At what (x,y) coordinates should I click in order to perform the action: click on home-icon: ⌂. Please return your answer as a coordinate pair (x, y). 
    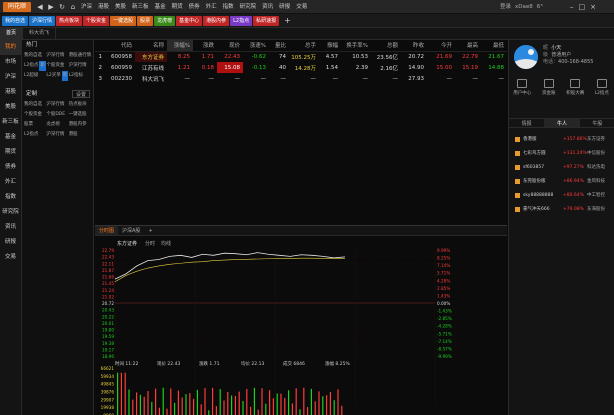
    Looking at the image, I should click on (73, 7).